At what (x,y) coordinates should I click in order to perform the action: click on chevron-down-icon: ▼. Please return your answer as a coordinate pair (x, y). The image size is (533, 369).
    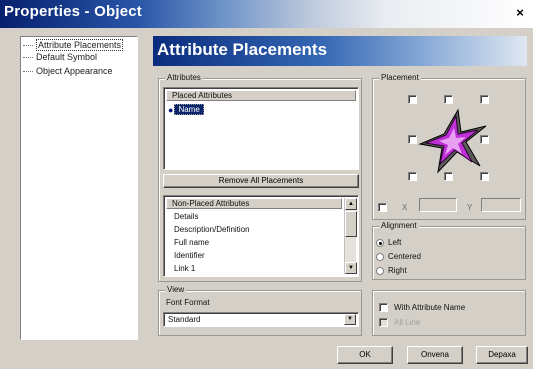
    Looking at the image, I should click on (350, 319).